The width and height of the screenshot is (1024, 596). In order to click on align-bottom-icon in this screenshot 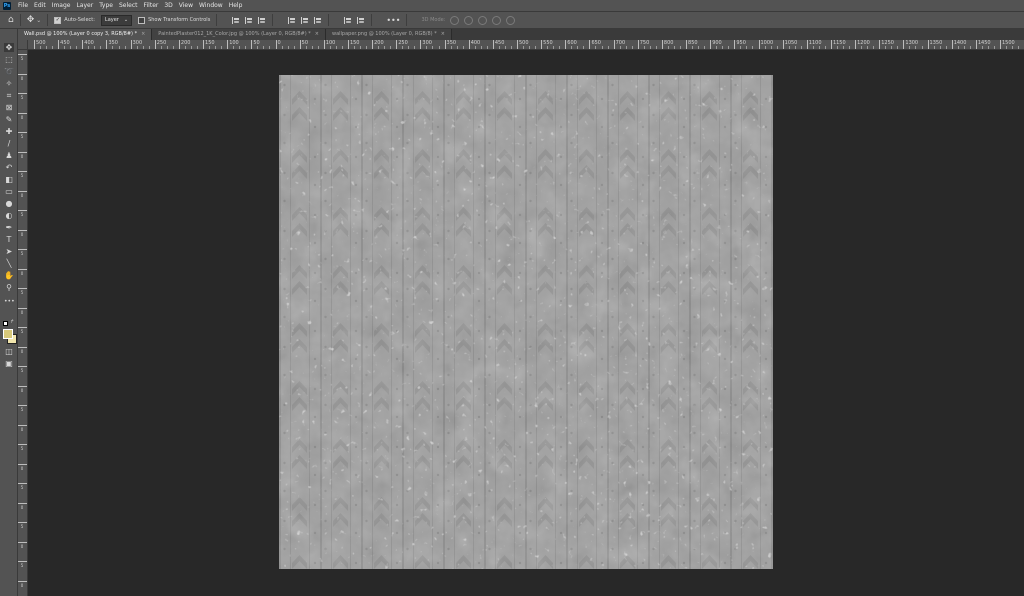, I will do `click(317, 20)`.